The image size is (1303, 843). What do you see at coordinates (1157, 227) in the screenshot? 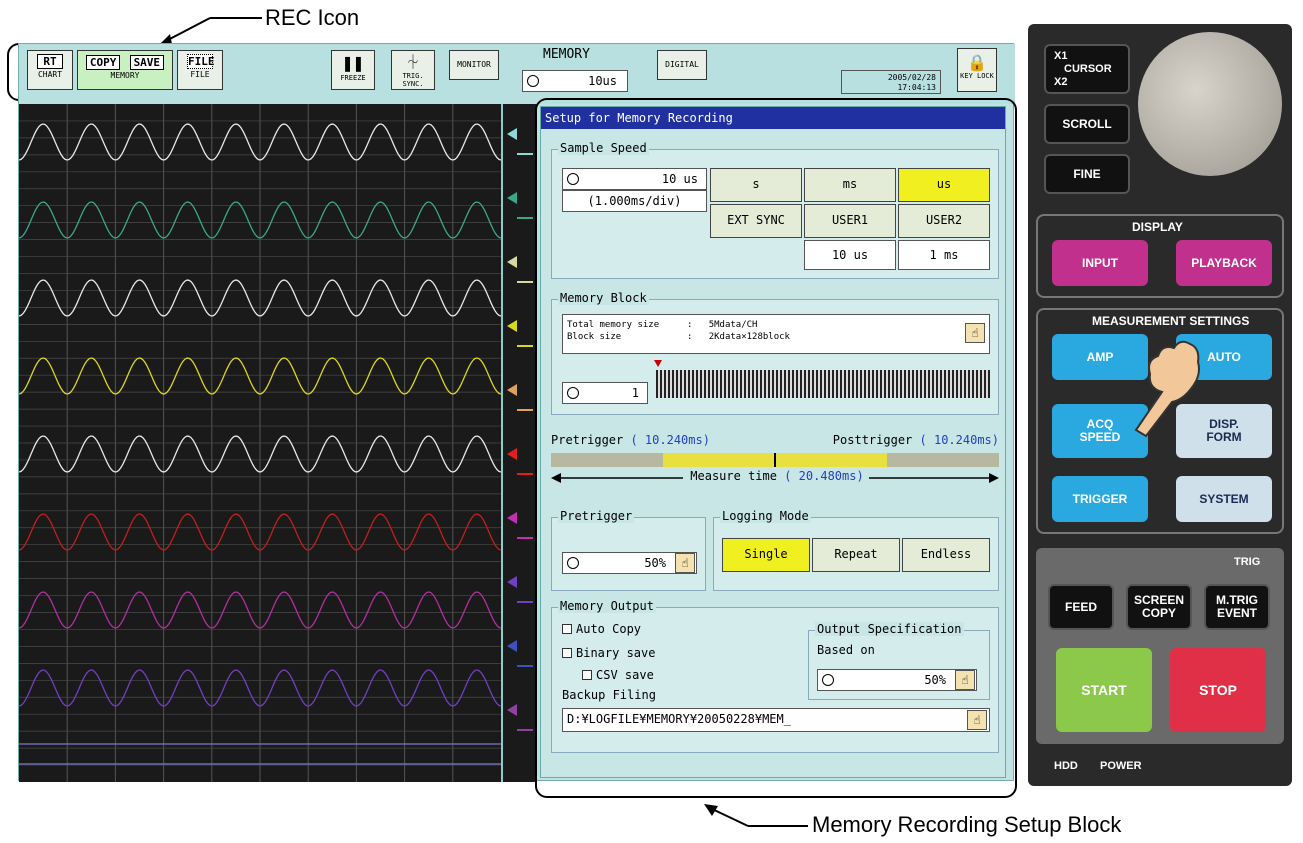
I see `display-label: DISPLAY` at bounding box center [1157, 227].